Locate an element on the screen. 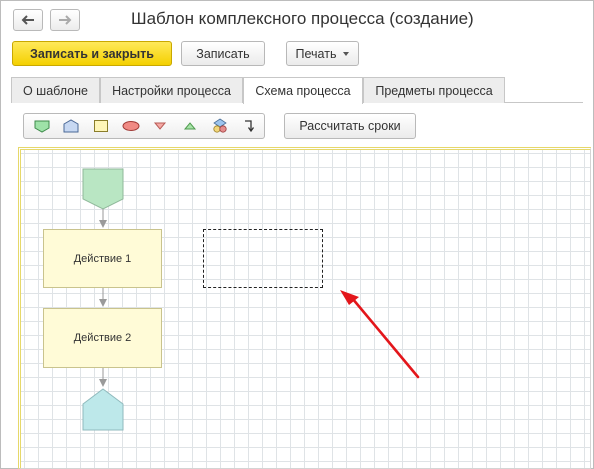  merge-icon is located at coordinates (190, 126).